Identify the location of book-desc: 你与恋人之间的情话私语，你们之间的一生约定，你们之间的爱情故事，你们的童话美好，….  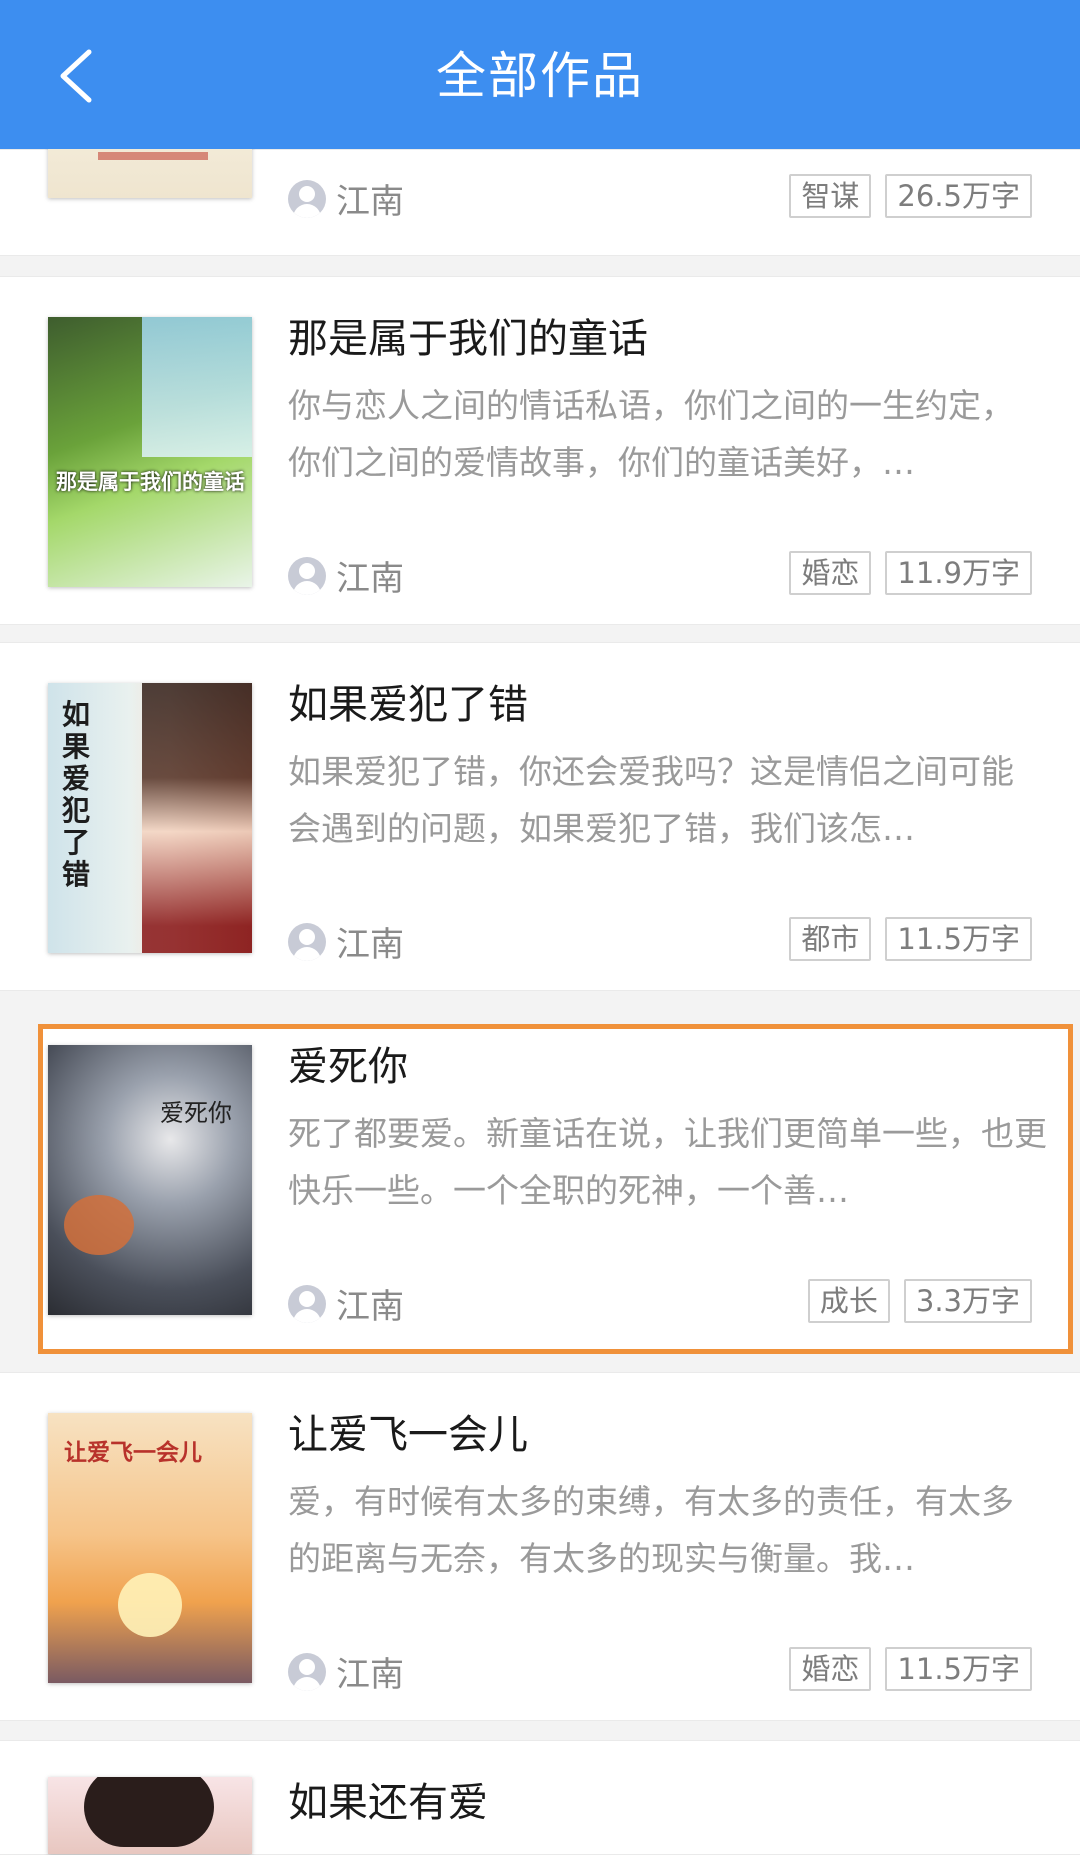
(651, 434).